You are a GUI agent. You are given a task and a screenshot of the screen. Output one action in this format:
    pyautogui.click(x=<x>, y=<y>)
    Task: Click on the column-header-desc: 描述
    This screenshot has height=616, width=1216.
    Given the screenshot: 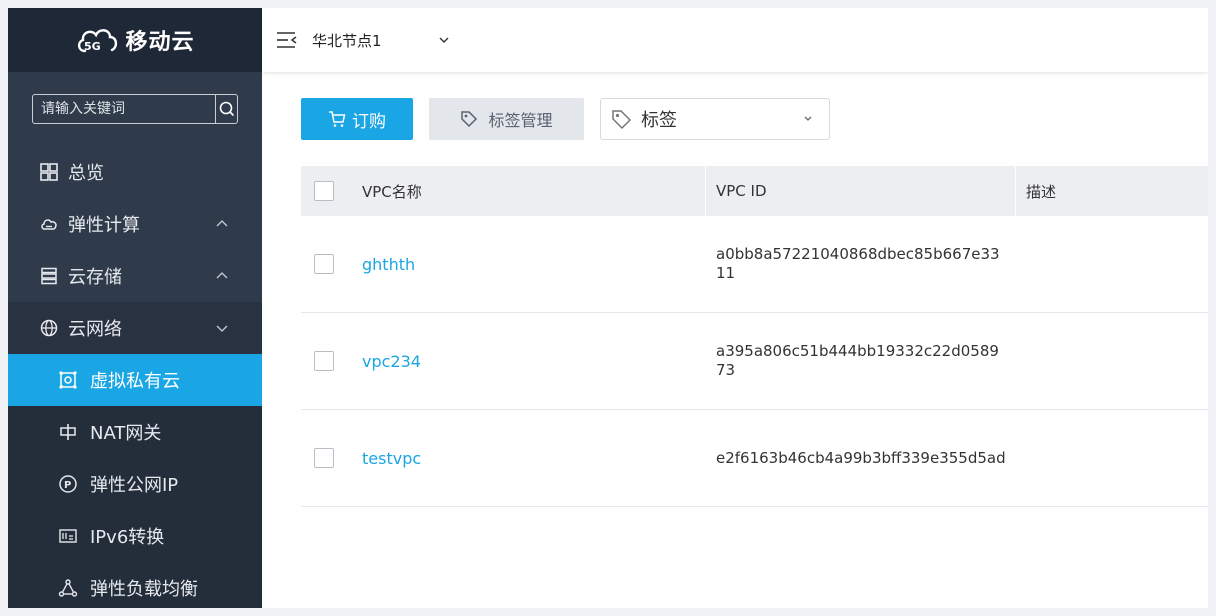 What is the action you would take?
    pyautogui.click(x=1112, y=191)
    